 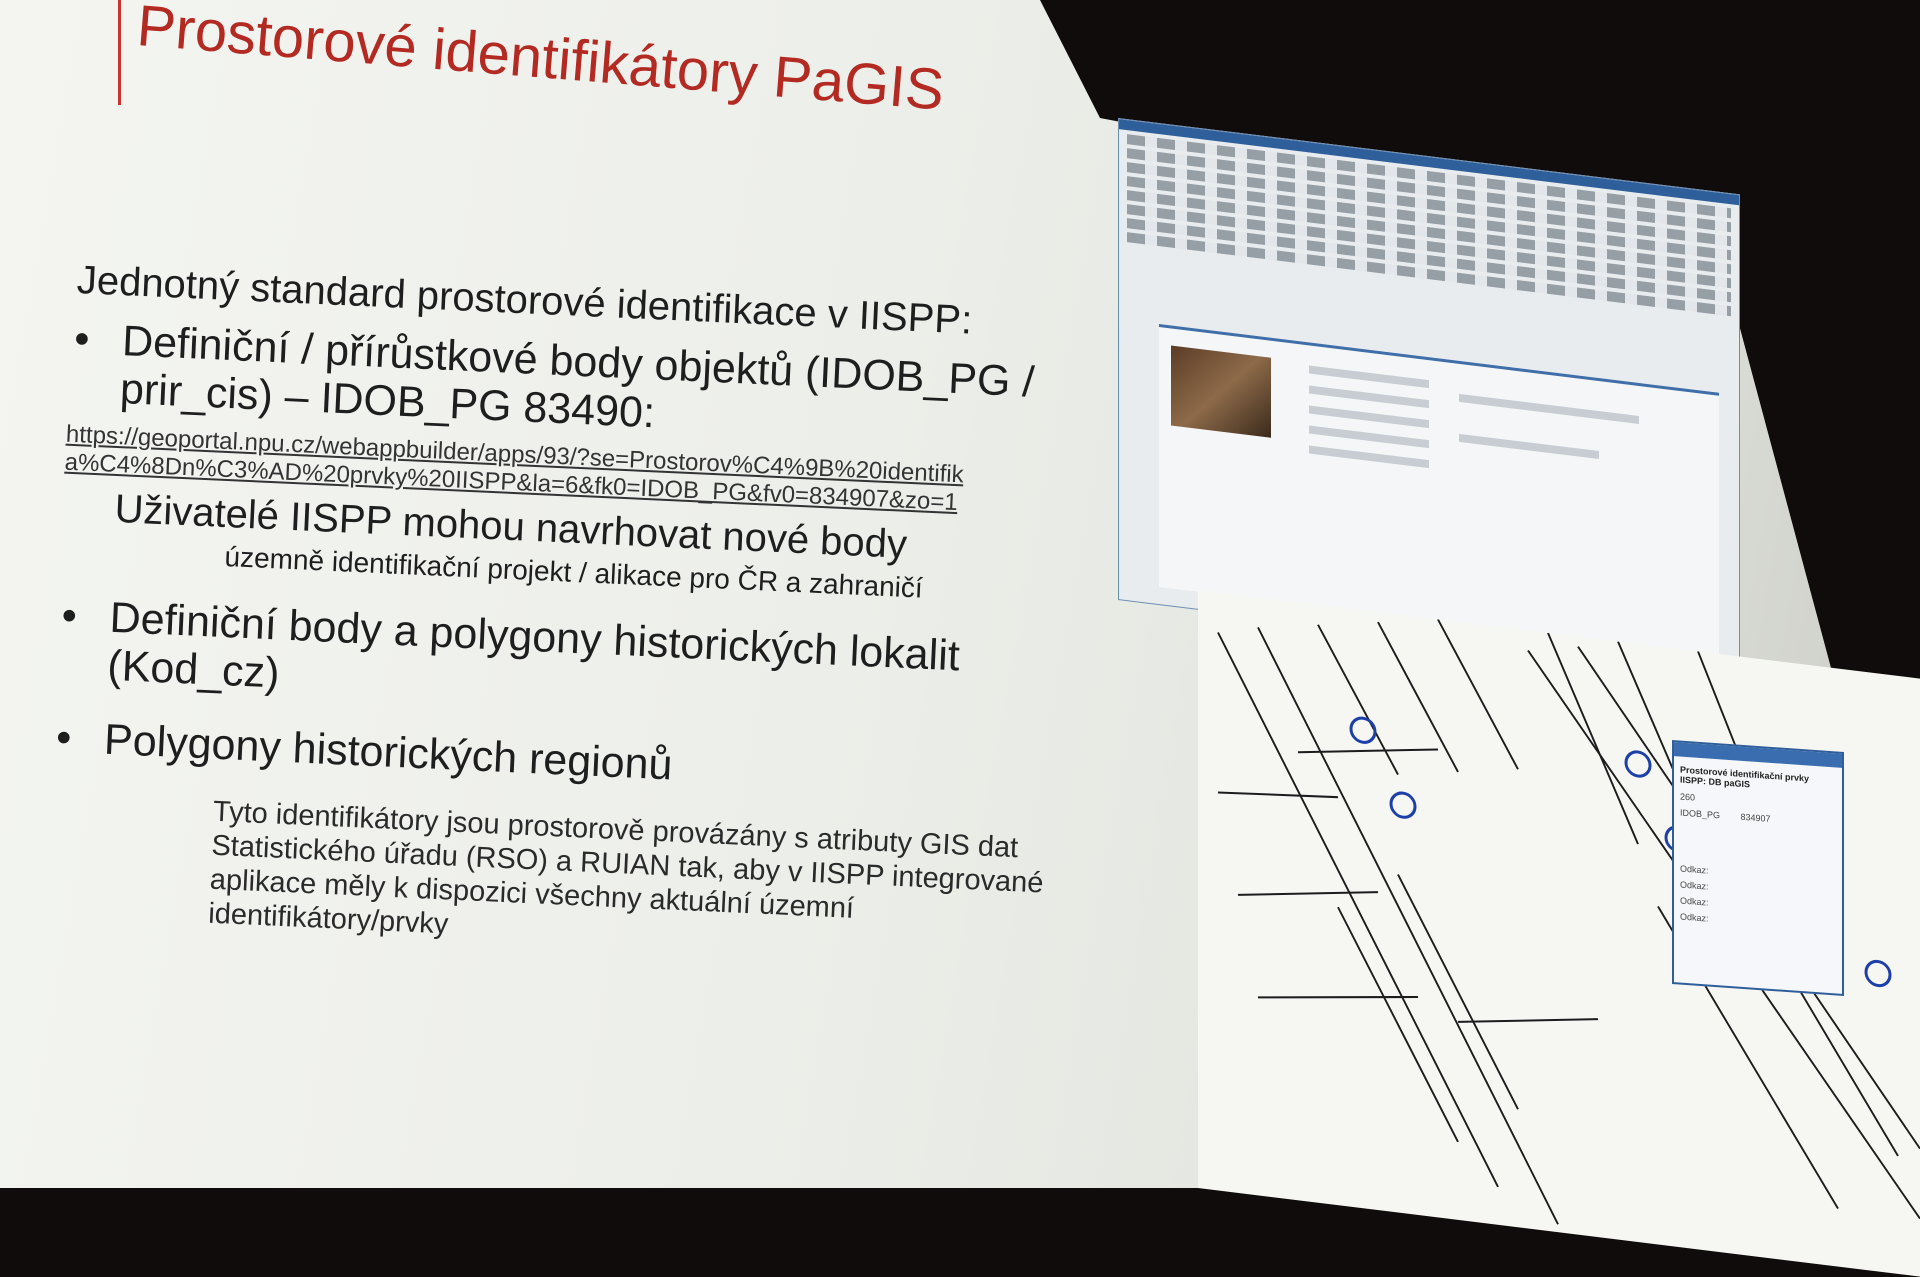 What do you see at coordinates (1221, 391) in the screenshot?
I see `building-photo` at bounding box center [1221, 391].